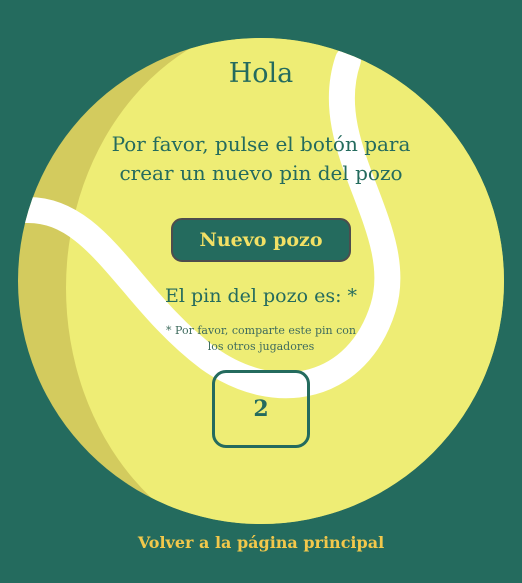 Image resolution: width=522 pixels, height=583 pixels. Describe the element at coordinates (261, 240) in the screenshot. I see `new-pool-button: Nuevo pozo` at that location.